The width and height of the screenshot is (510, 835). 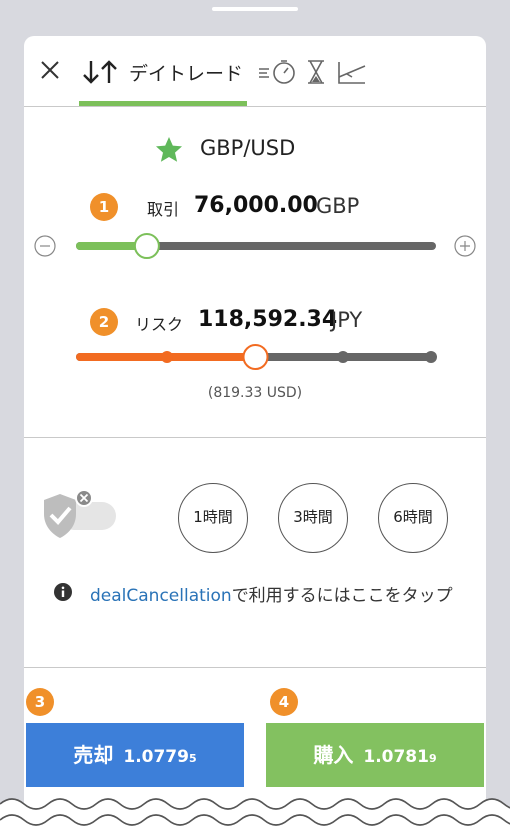 What do you see at coordinates (45, 246) in the screenshot?
I see `minus-circle-icon` at bounding box center [45, 246].